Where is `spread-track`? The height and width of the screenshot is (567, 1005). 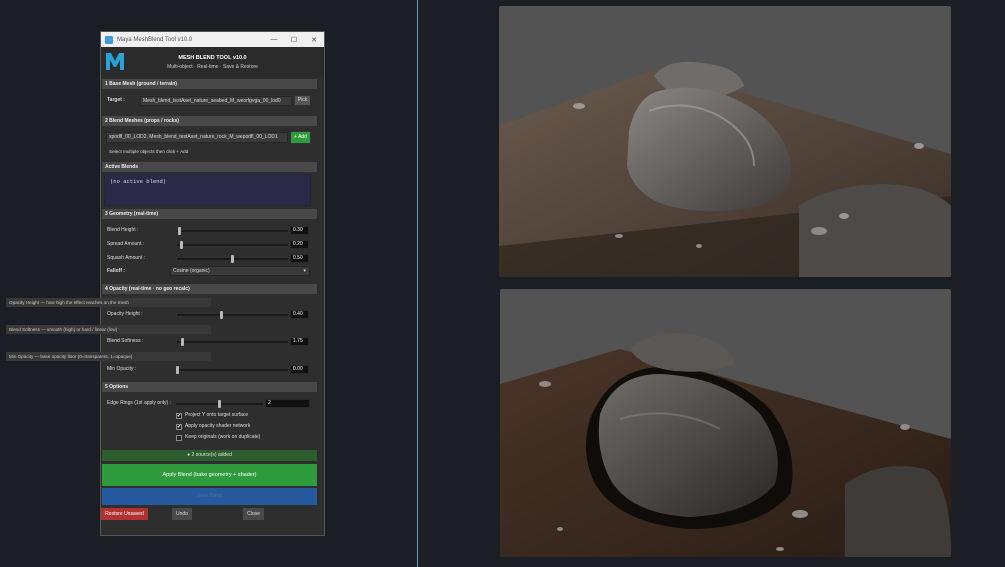 spread-track is located at coordinates (232, 245).